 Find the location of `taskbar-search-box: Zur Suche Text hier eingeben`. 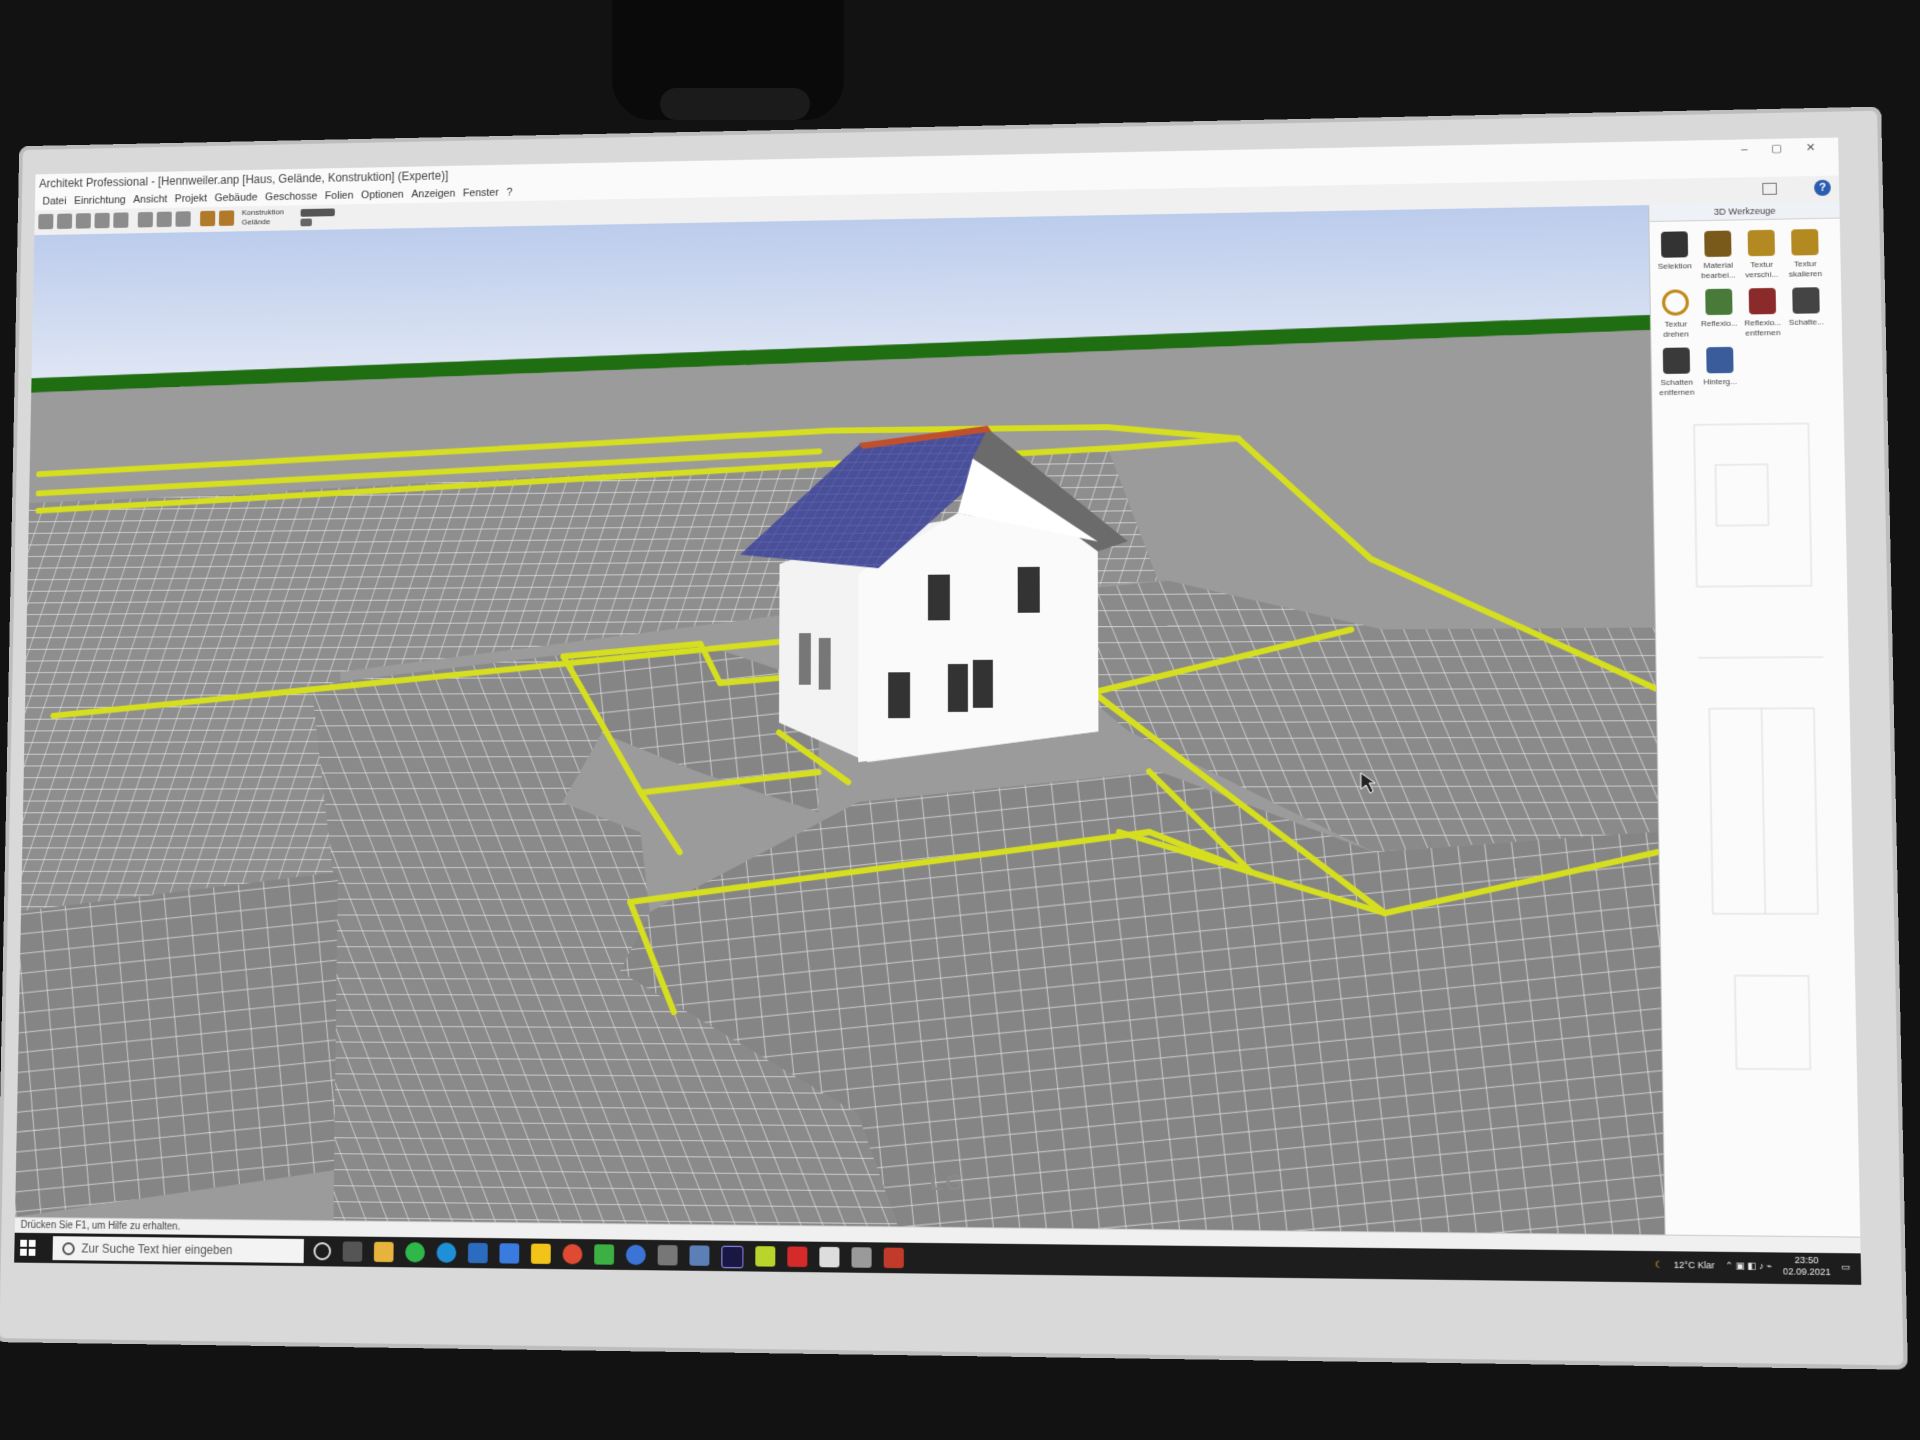

taskbar-search-box: Zur Suche Text hier eingeben is located at coordinates (178, 1250).